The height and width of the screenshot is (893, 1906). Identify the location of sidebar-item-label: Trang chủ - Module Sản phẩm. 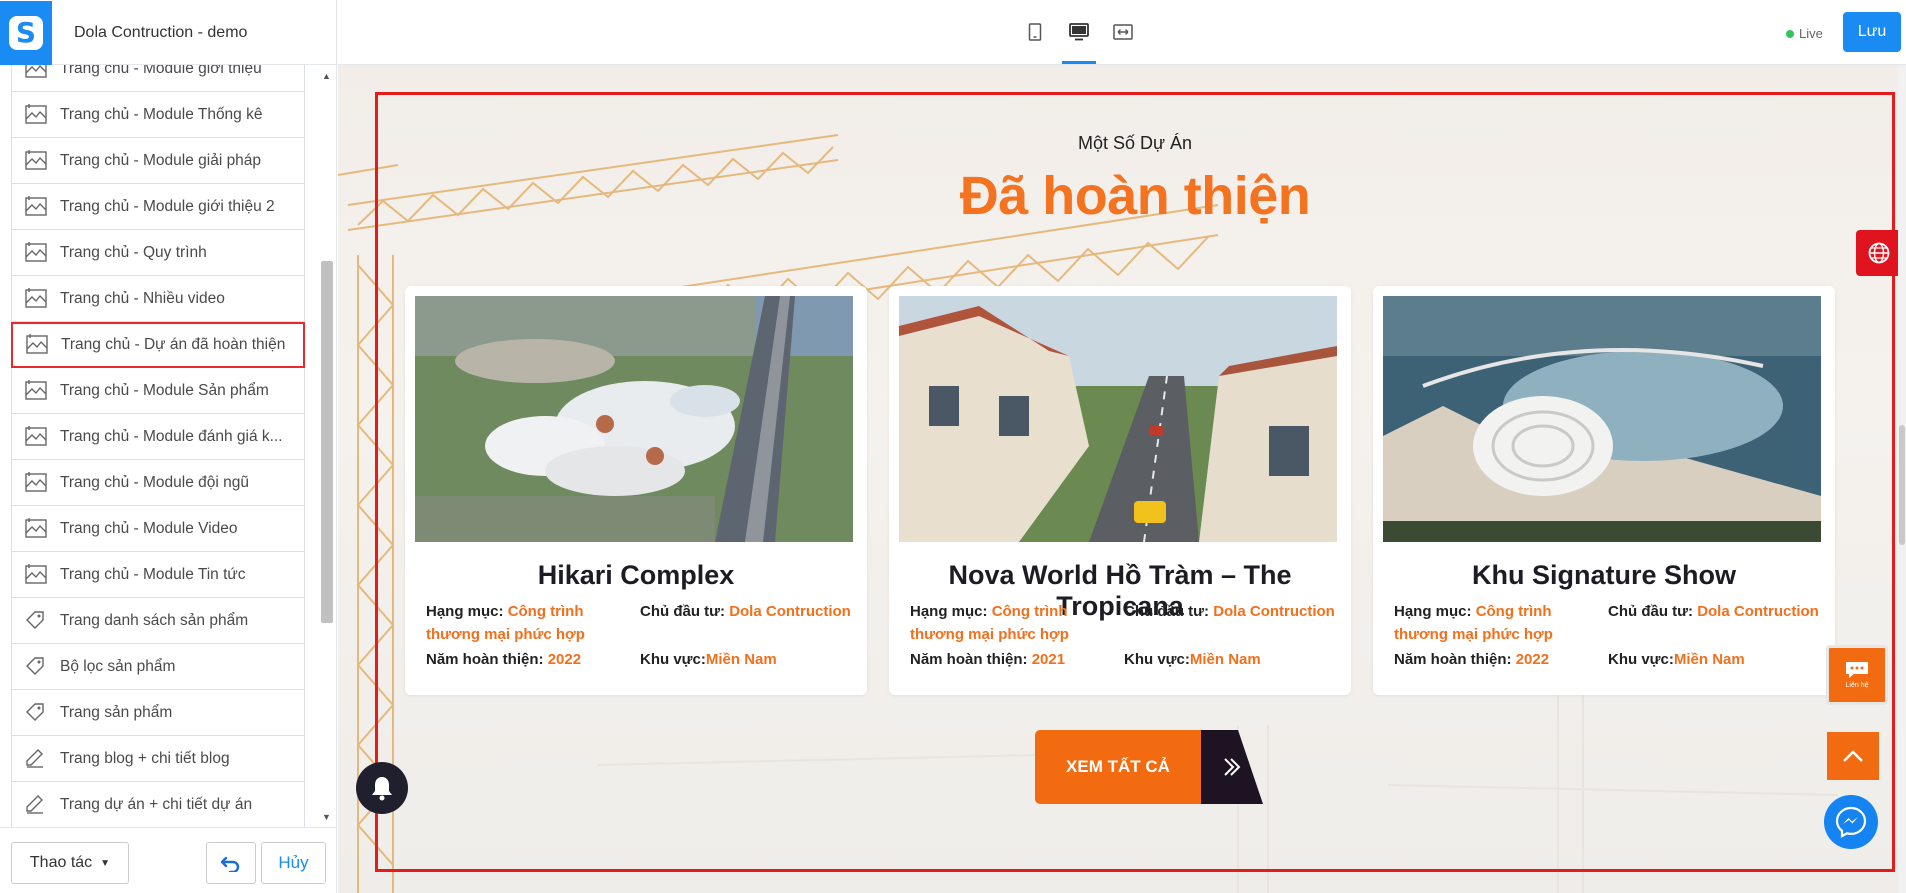
(164, 390).